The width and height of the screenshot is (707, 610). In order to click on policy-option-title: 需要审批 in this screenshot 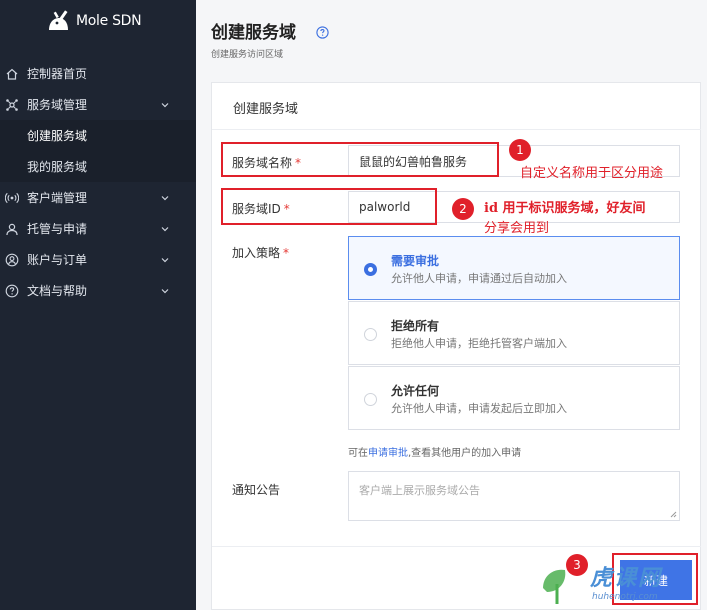, I will do `click(415, 261)`.